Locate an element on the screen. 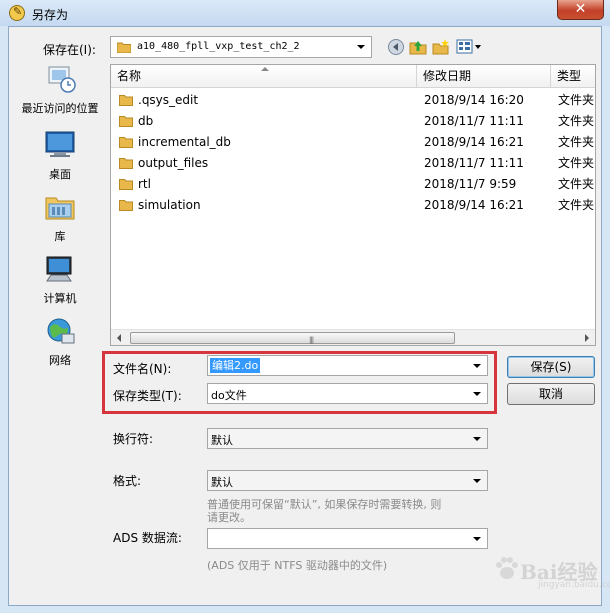 The width and height of the screenshot is (610, 613). file-date: 2018/9/14 16:20 is located at coordinates (474, 100).